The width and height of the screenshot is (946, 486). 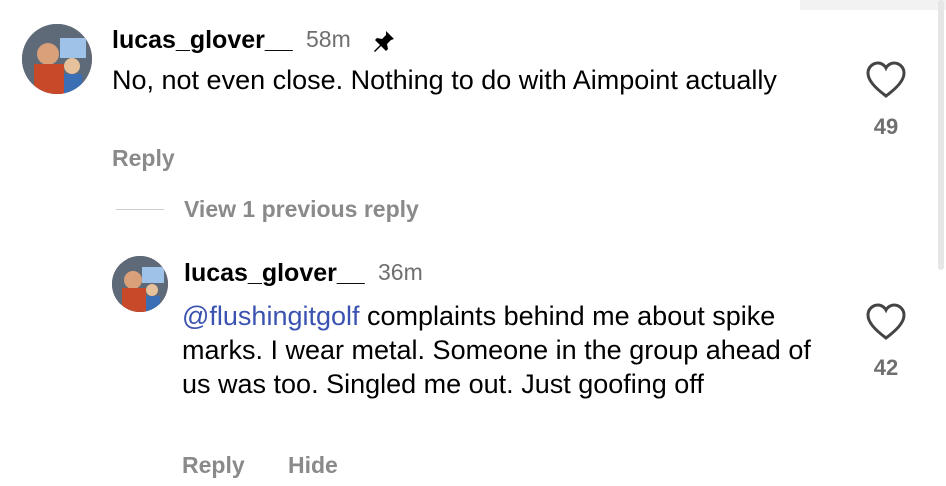 I want to click on scrollbar, so click(x=941, y=135).